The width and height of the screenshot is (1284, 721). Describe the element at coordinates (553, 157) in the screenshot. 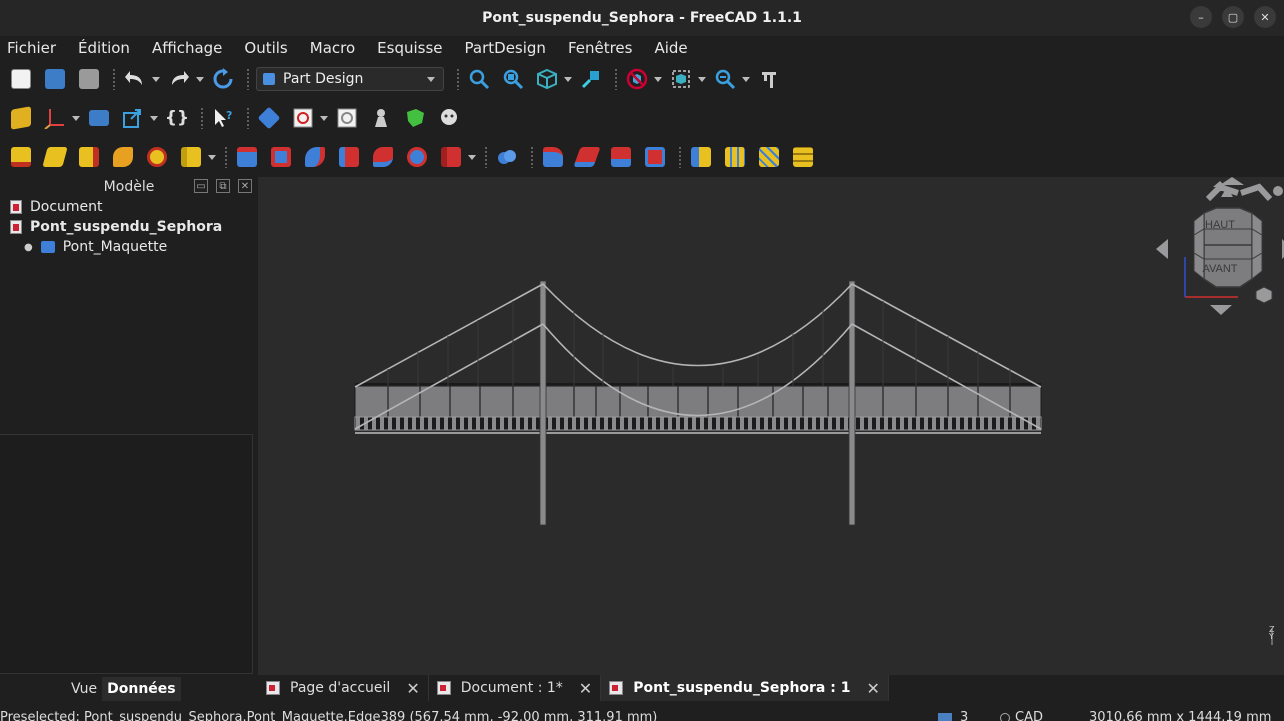

I see `fillet-button` at that location.